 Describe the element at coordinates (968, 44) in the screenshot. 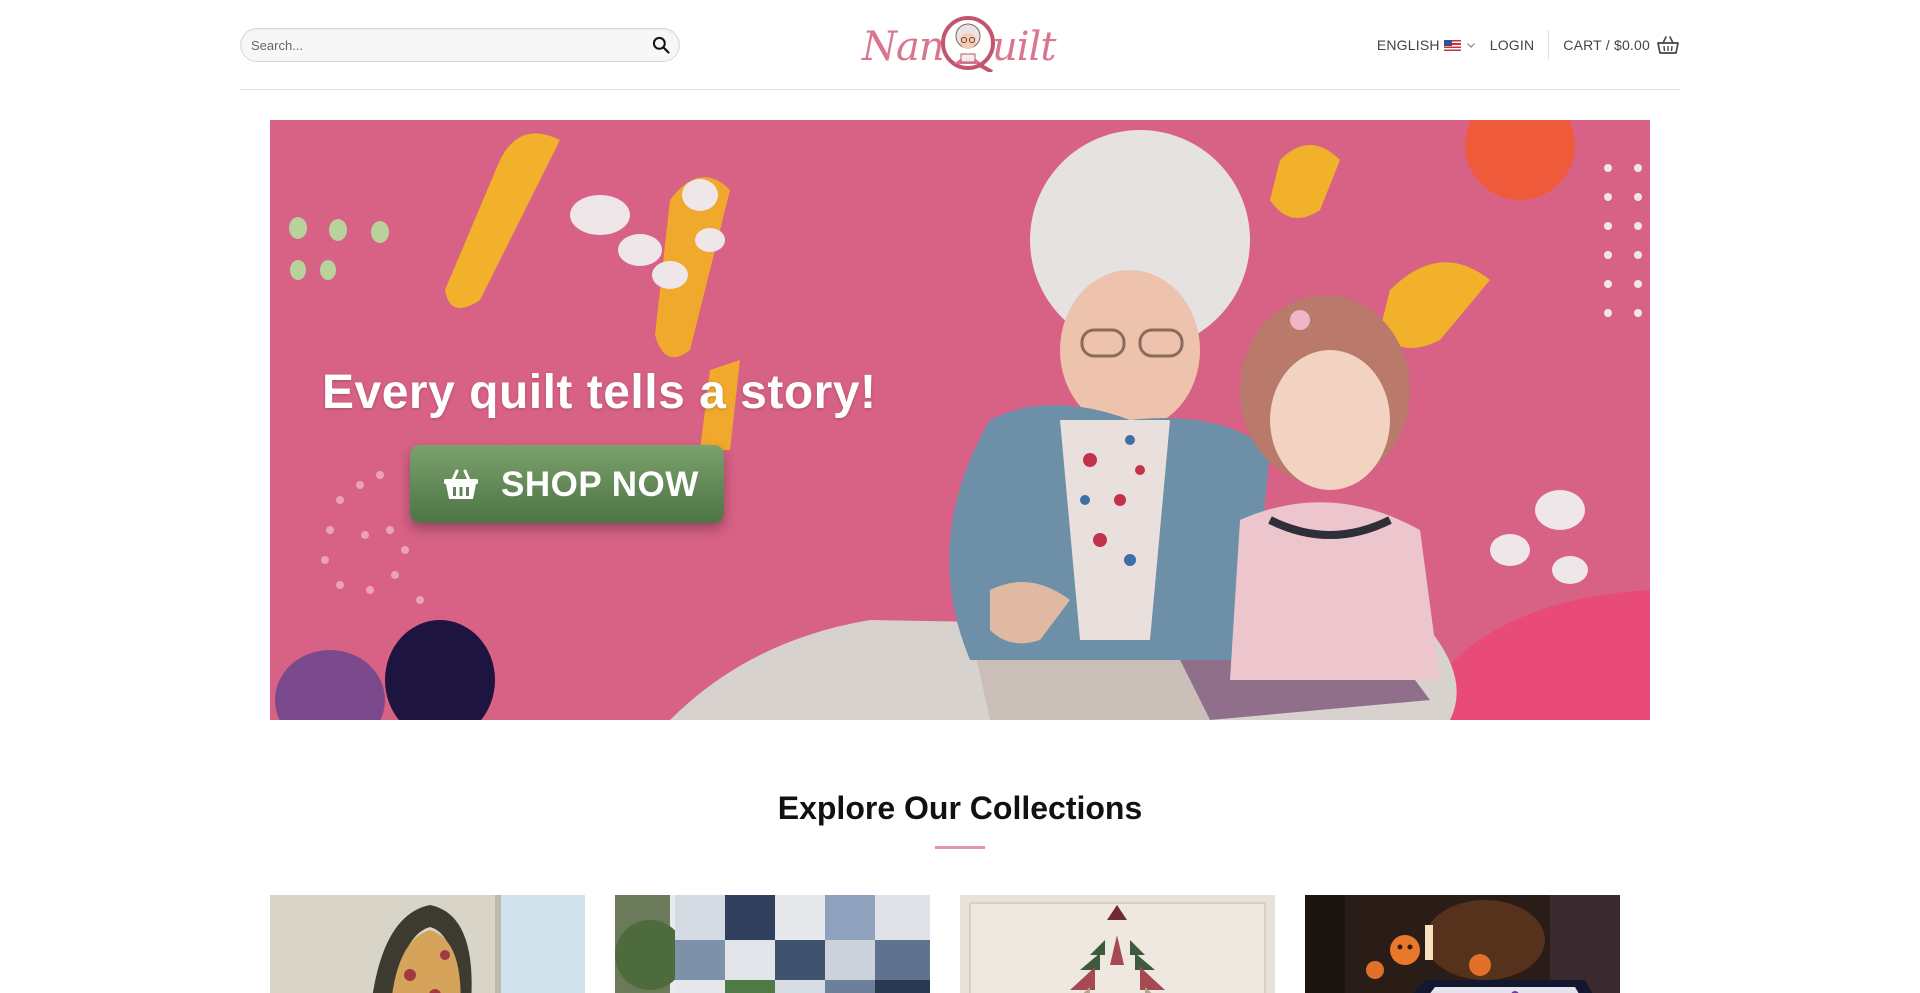

I see `logo-grandma-icon` at that location.